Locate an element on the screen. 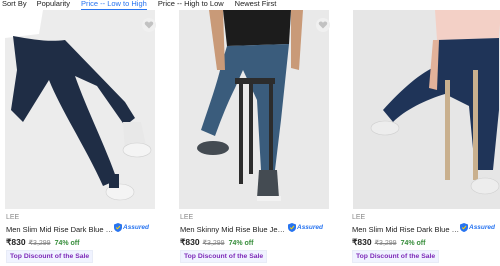  product-title: Men Skinny Mid Rise Blue Jeans is located at coordinates (234, 229).